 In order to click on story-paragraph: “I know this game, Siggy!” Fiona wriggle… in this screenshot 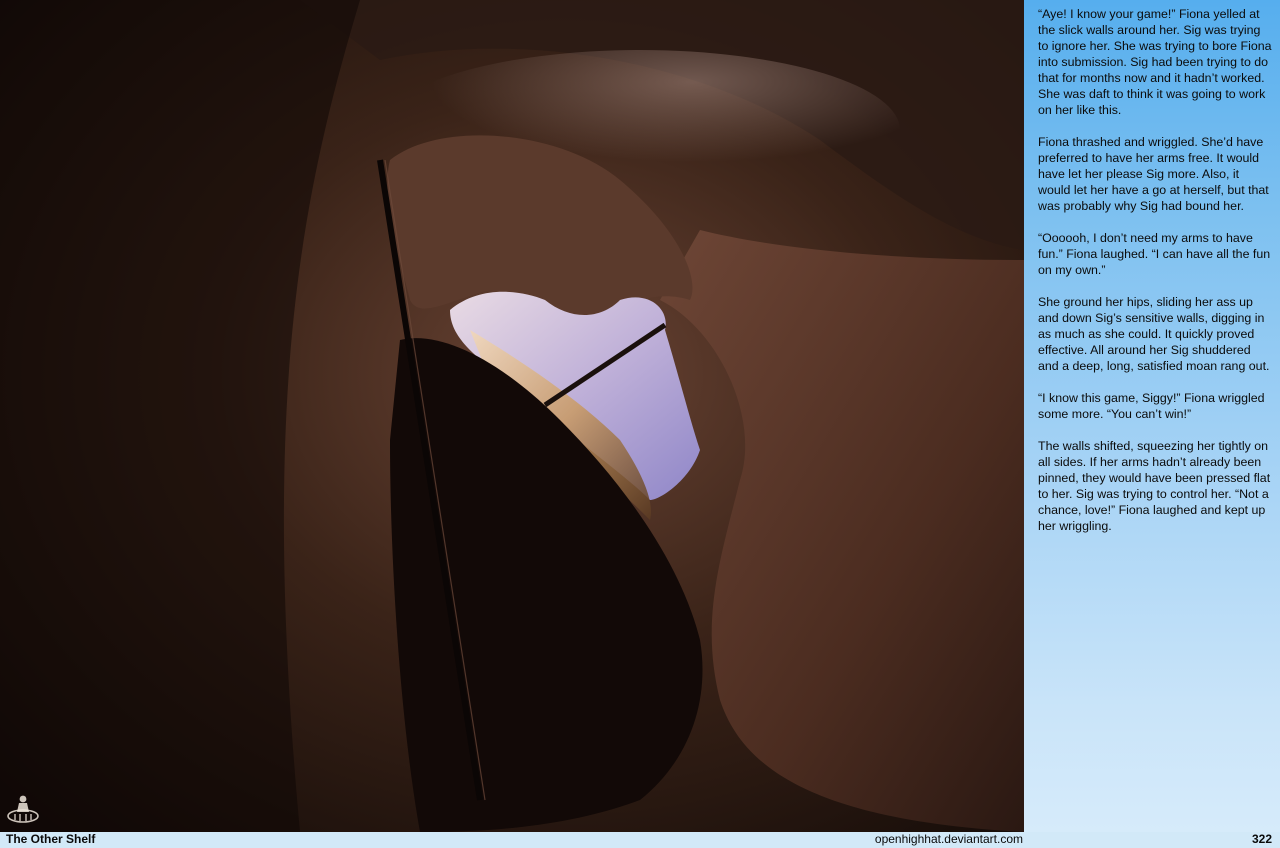, I will do `click(1151, 406)`.